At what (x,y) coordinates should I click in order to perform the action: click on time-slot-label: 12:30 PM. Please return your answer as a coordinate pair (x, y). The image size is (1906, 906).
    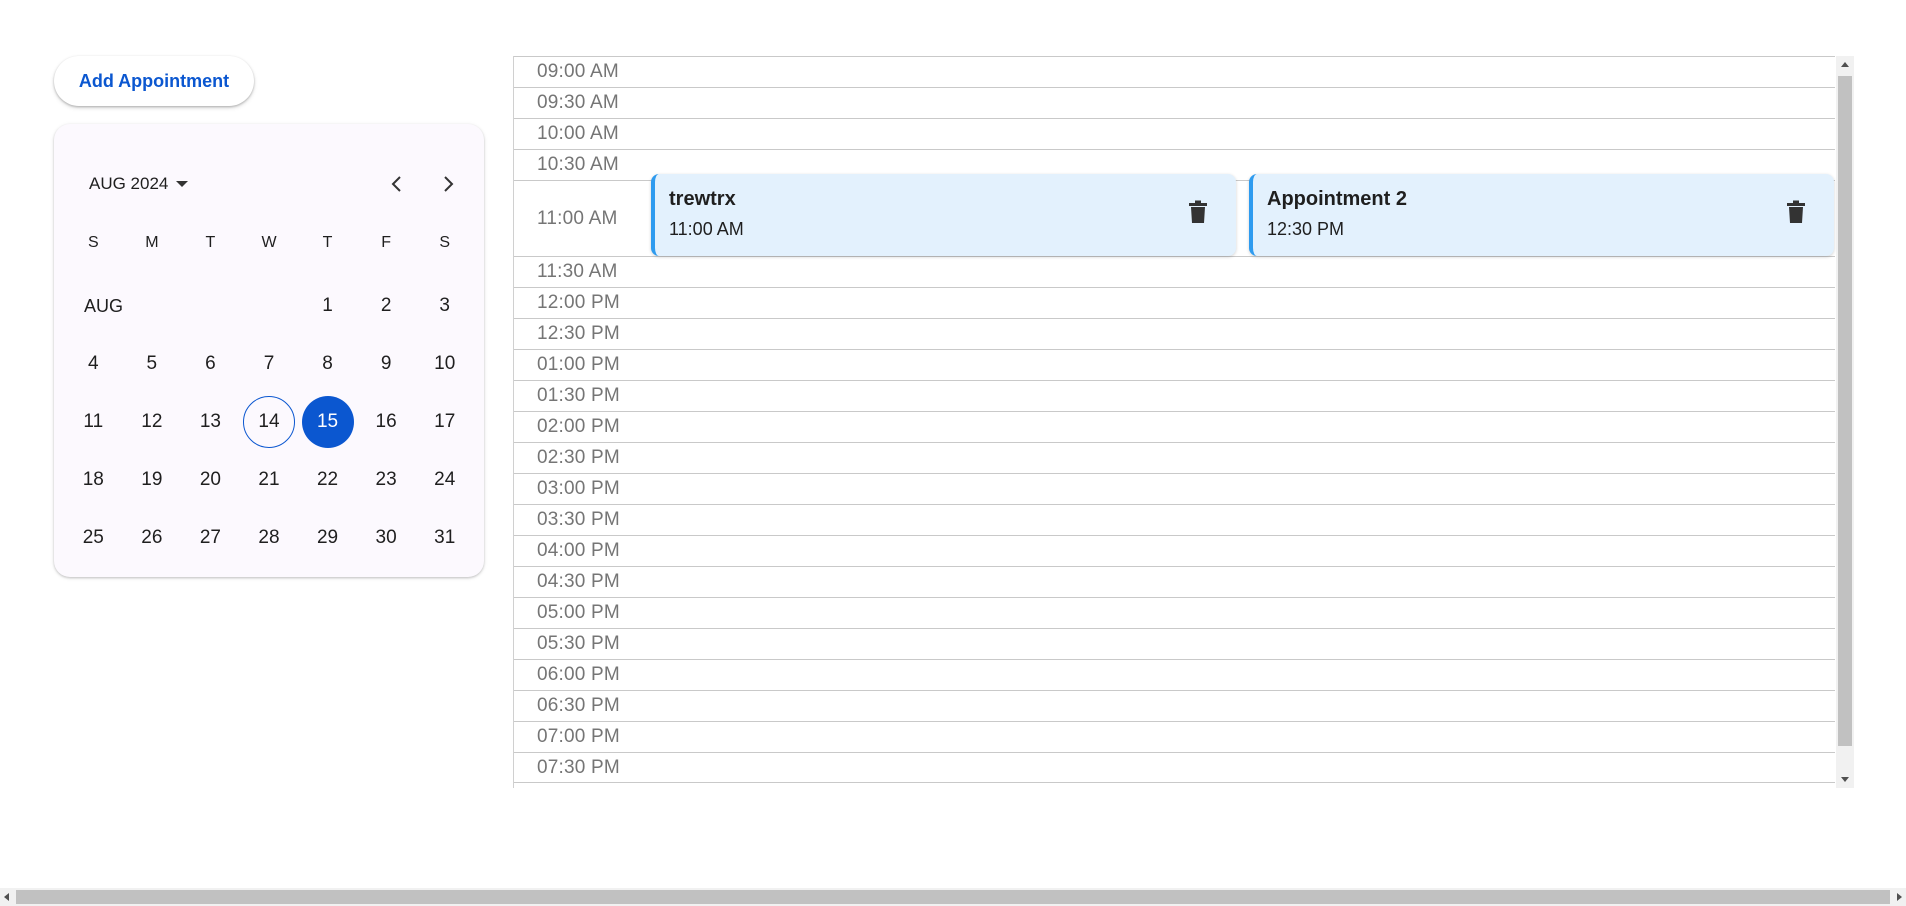
    Looking at the image, I should click on (578, 333).